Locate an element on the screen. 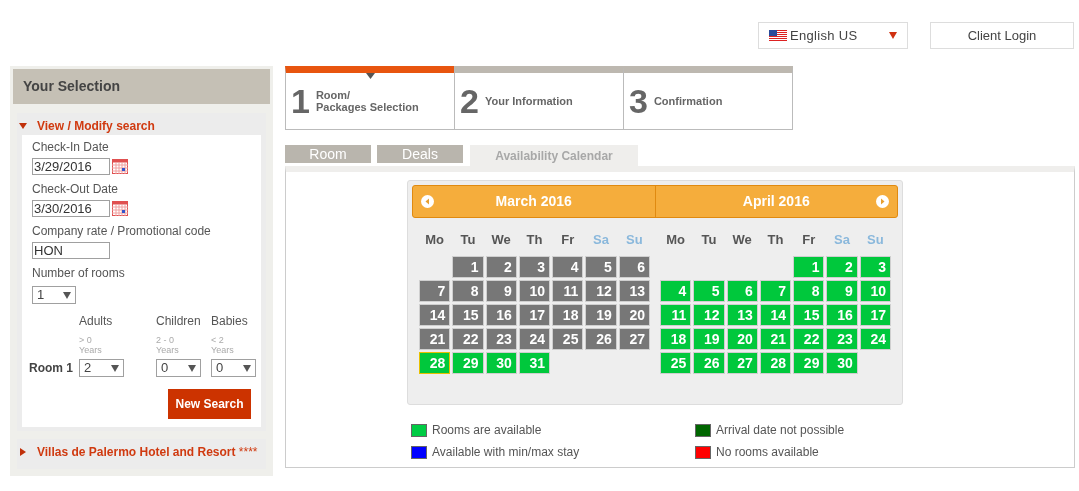 The height and width of the screenshot is (491, 1079). guest-column-label: Babies is located at coordinates (230, 321).